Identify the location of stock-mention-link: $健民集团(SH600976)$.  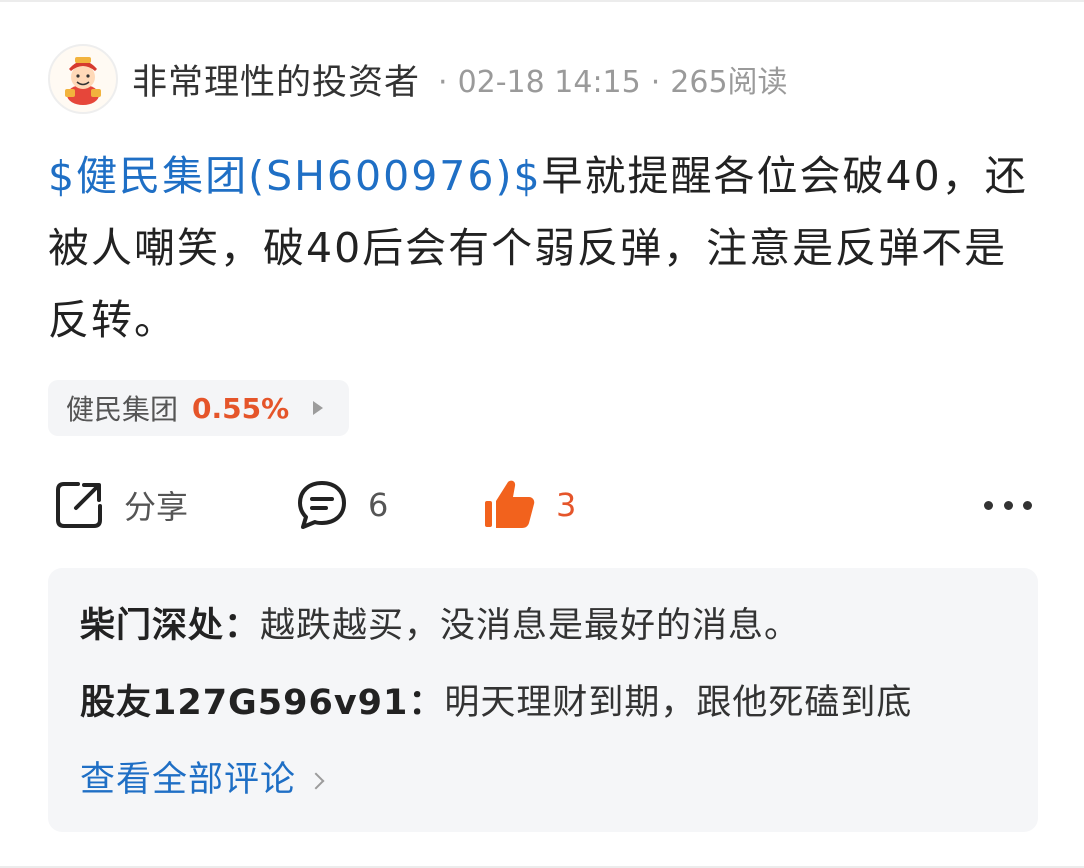
(295, 176).